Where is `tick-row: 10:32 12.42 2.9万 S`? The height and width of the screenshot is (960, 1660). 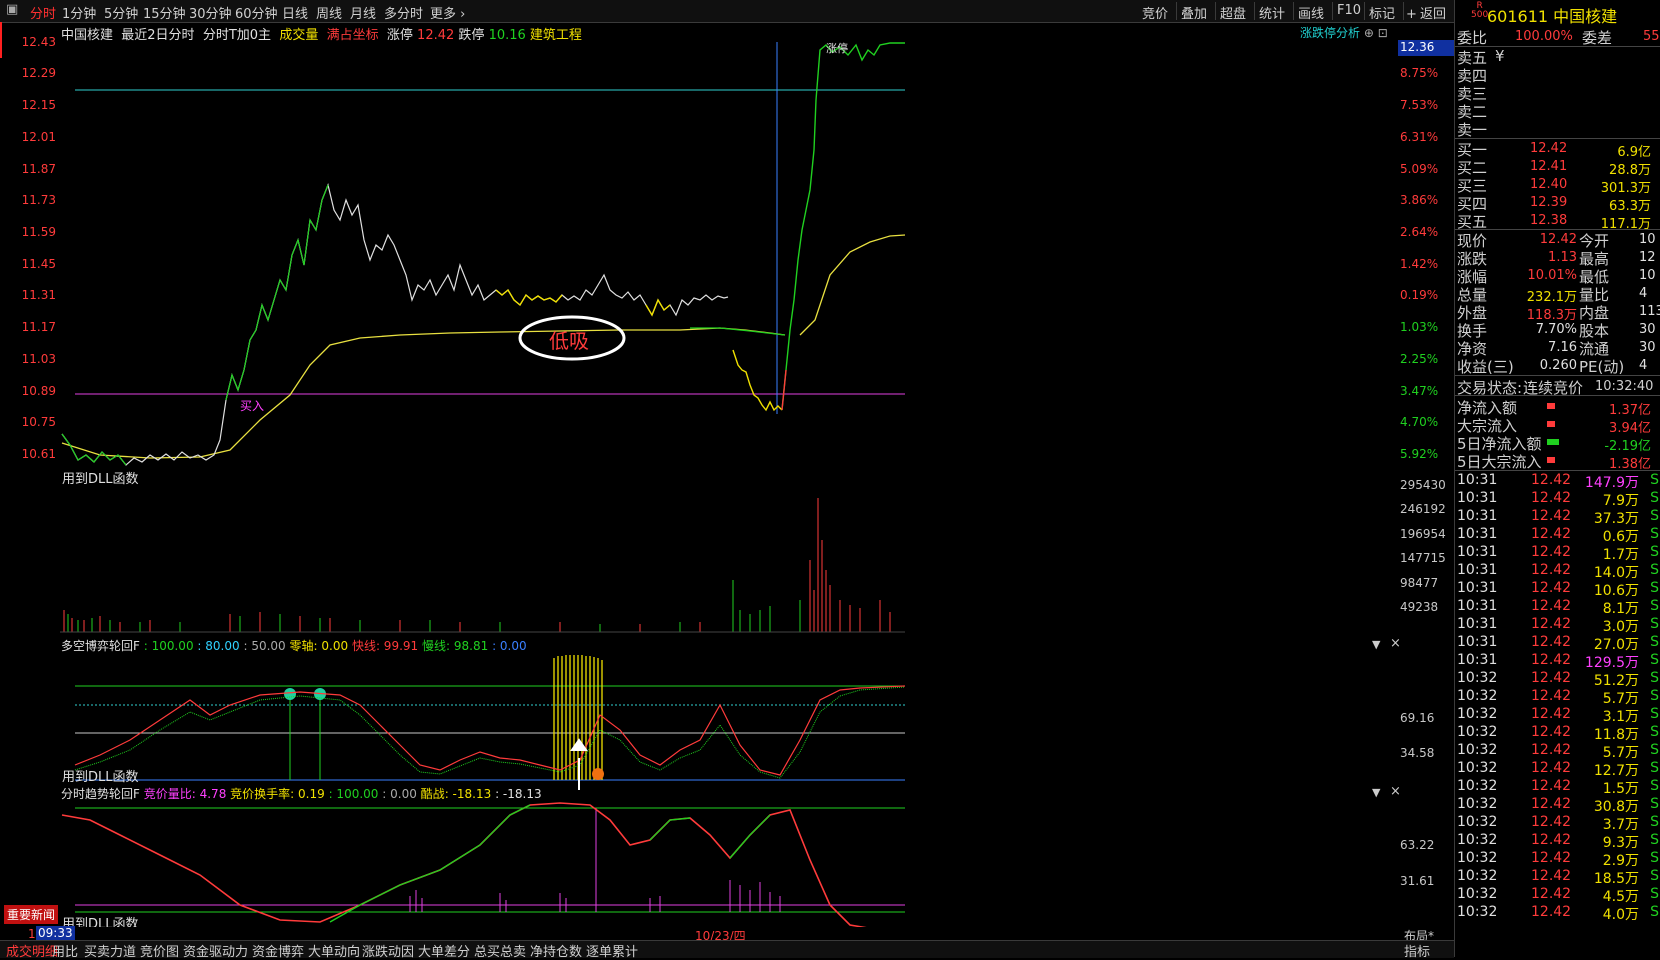 tick-row: 10:32 12.42 2.9万 S is located at coordinates (1557, 859).